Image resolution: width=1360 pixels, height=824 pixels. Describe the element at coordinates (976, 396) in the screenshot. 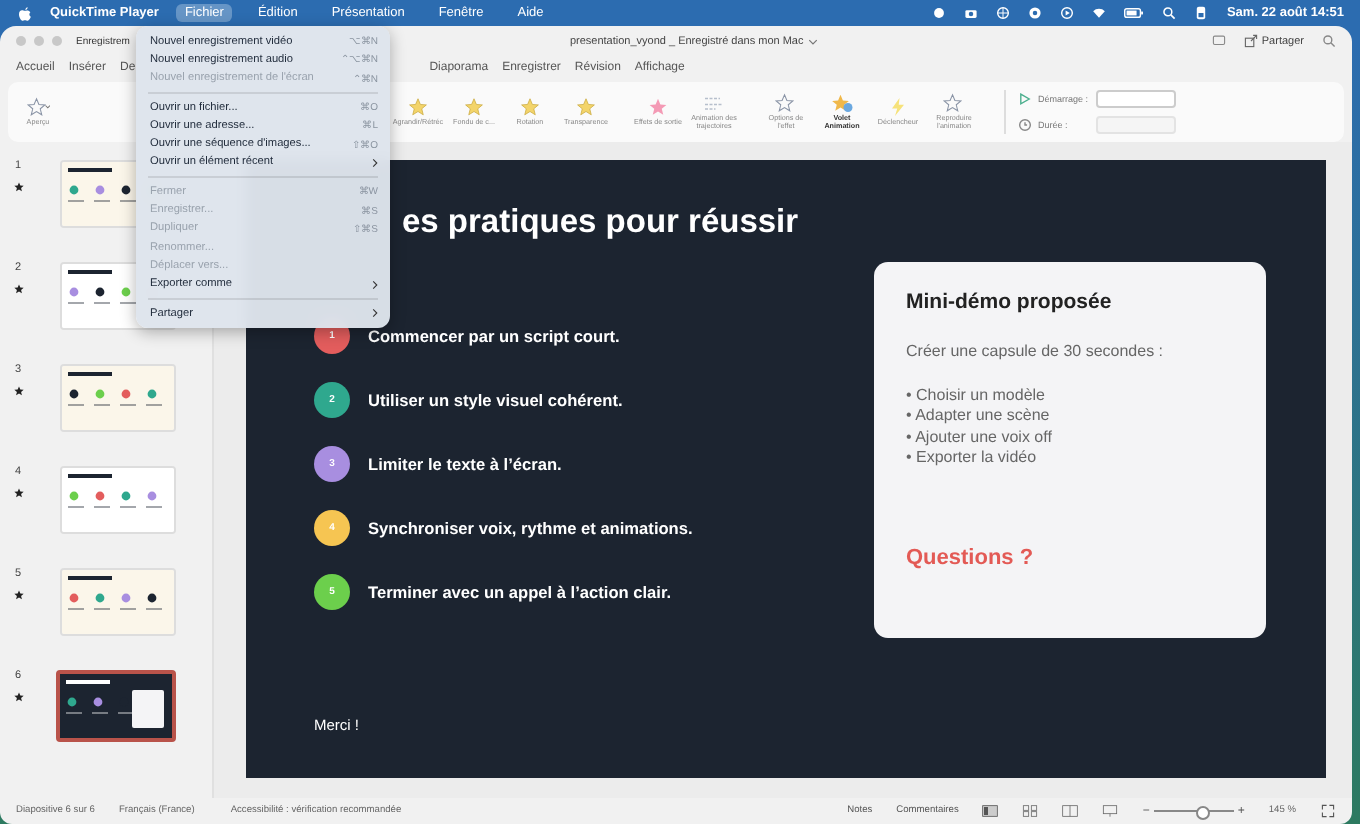

I see `bullet-item: • Choisir un modèle` at that location.